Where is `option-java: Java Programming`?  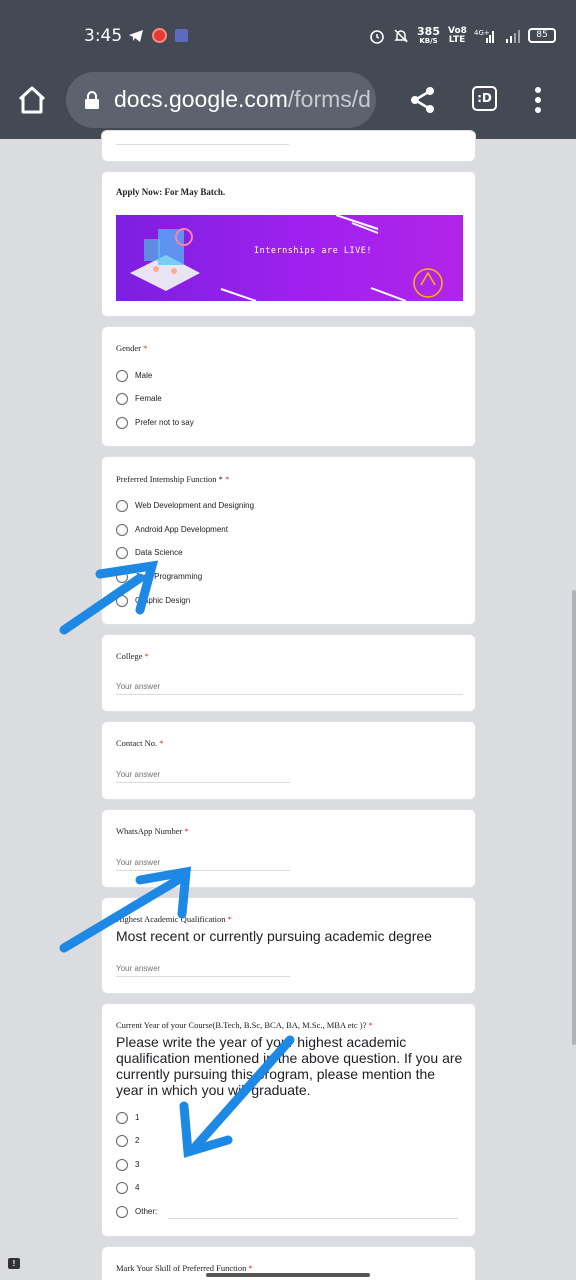
option-java: Java Programming is located at coordinates (168, 576).